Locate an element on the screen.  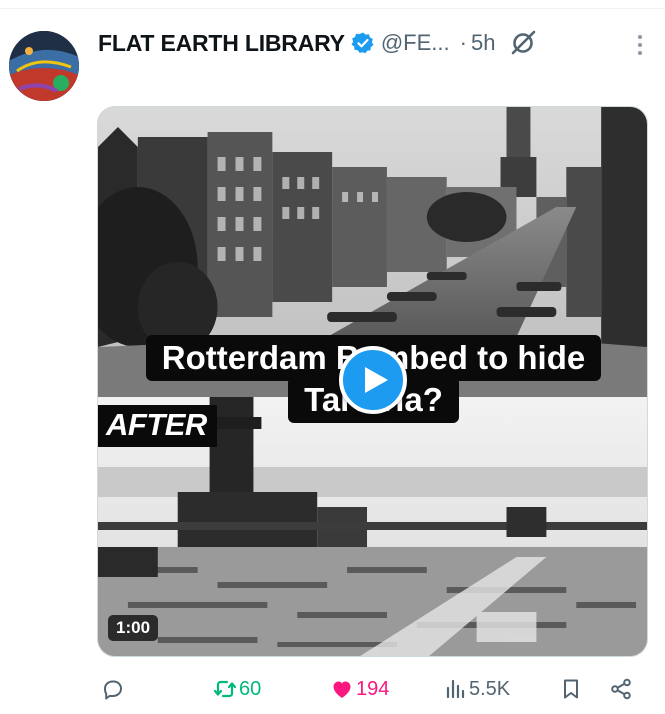
share-button is located at coordinates (621, 689).